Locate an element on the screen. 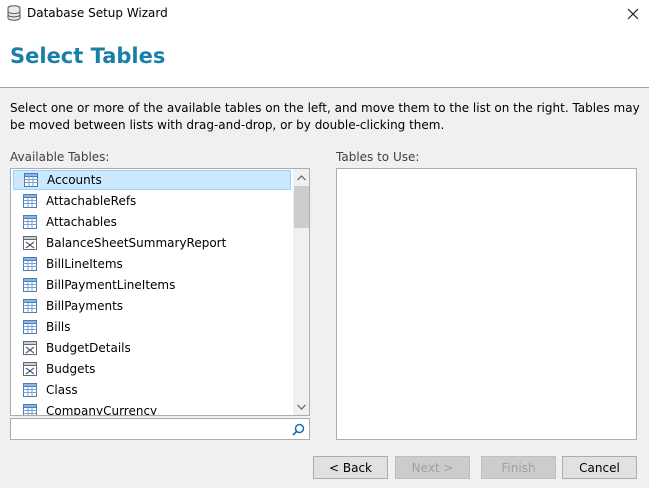 This screenshot has width=649, height=488. next-button: Next > is located at coordinates (432, 467).